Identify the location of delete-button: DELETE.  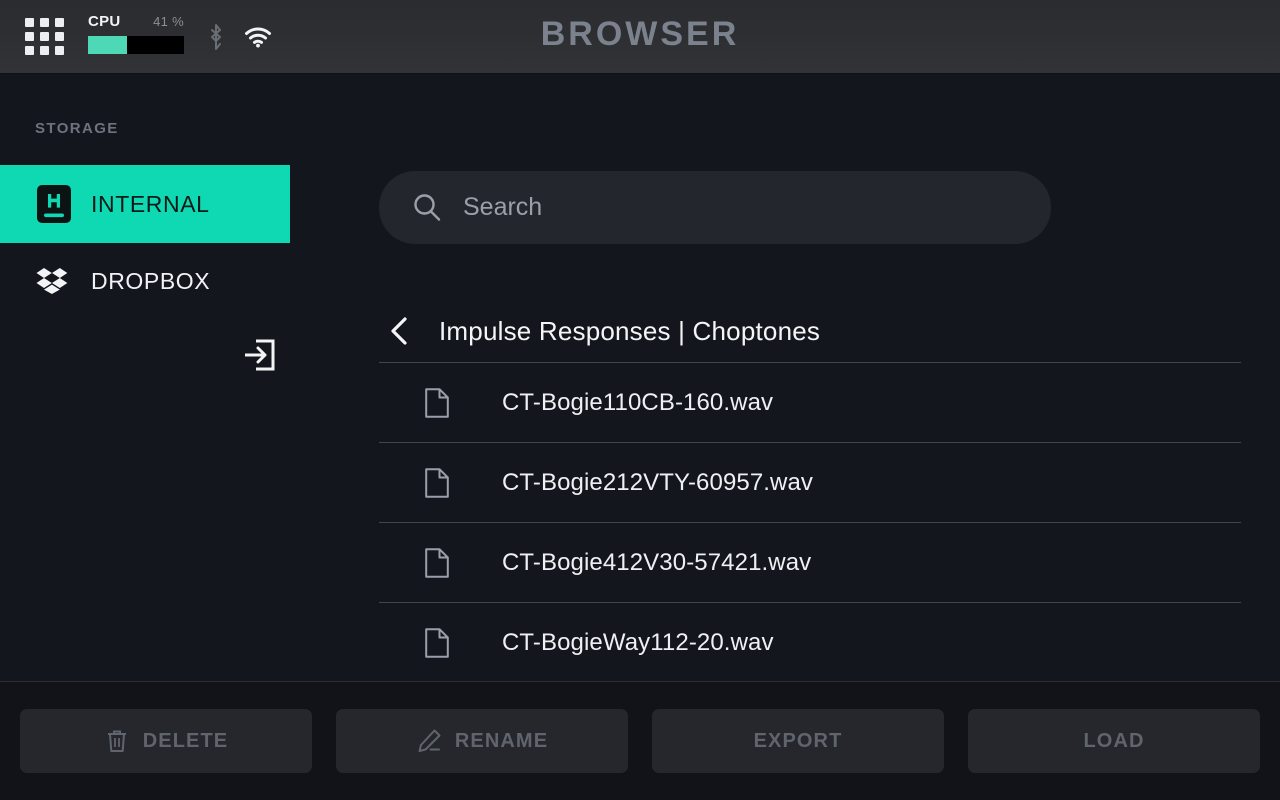
(166, 741).